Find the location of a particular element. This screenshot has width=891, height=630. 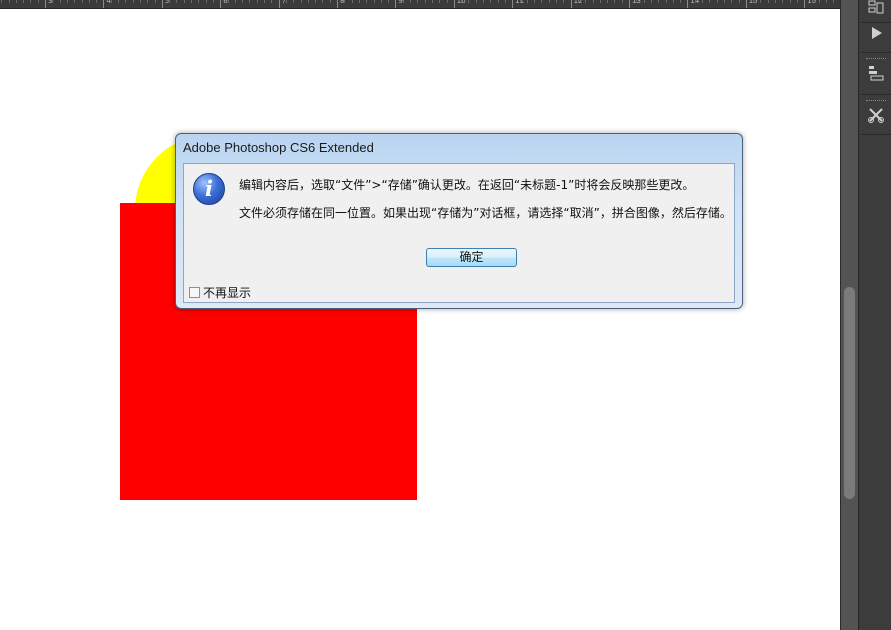

layer-comps-icon is located at coordinates (876, 76).